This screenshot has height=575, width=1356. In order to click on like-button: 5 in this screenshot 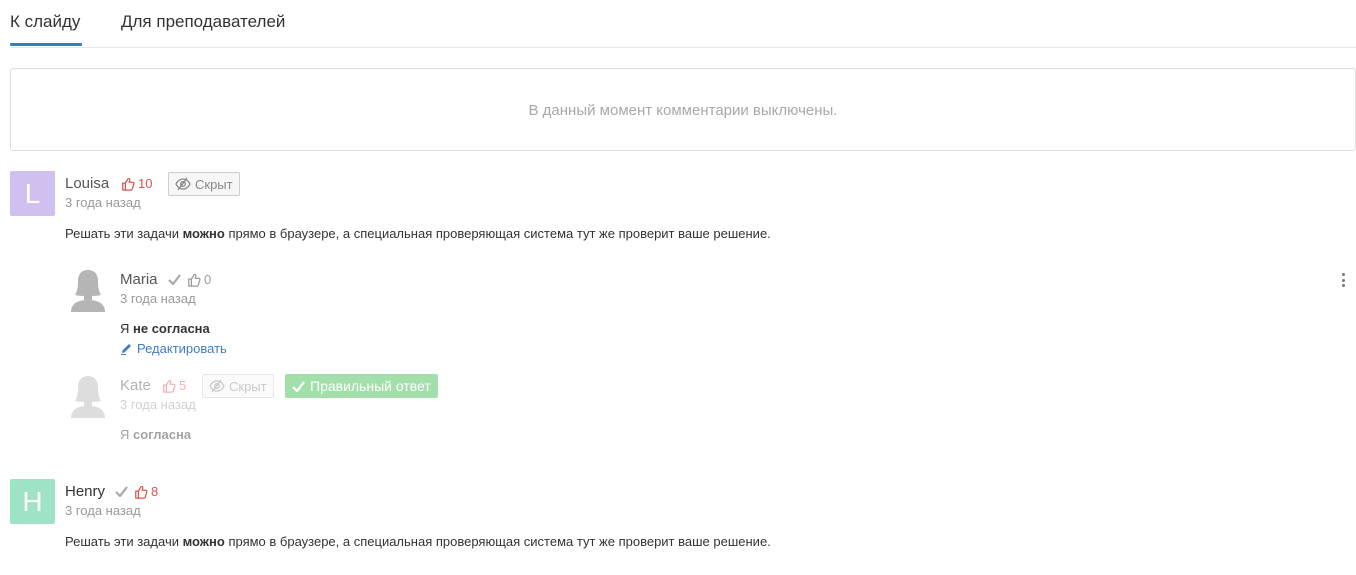, I will do `click(174, 385)`.